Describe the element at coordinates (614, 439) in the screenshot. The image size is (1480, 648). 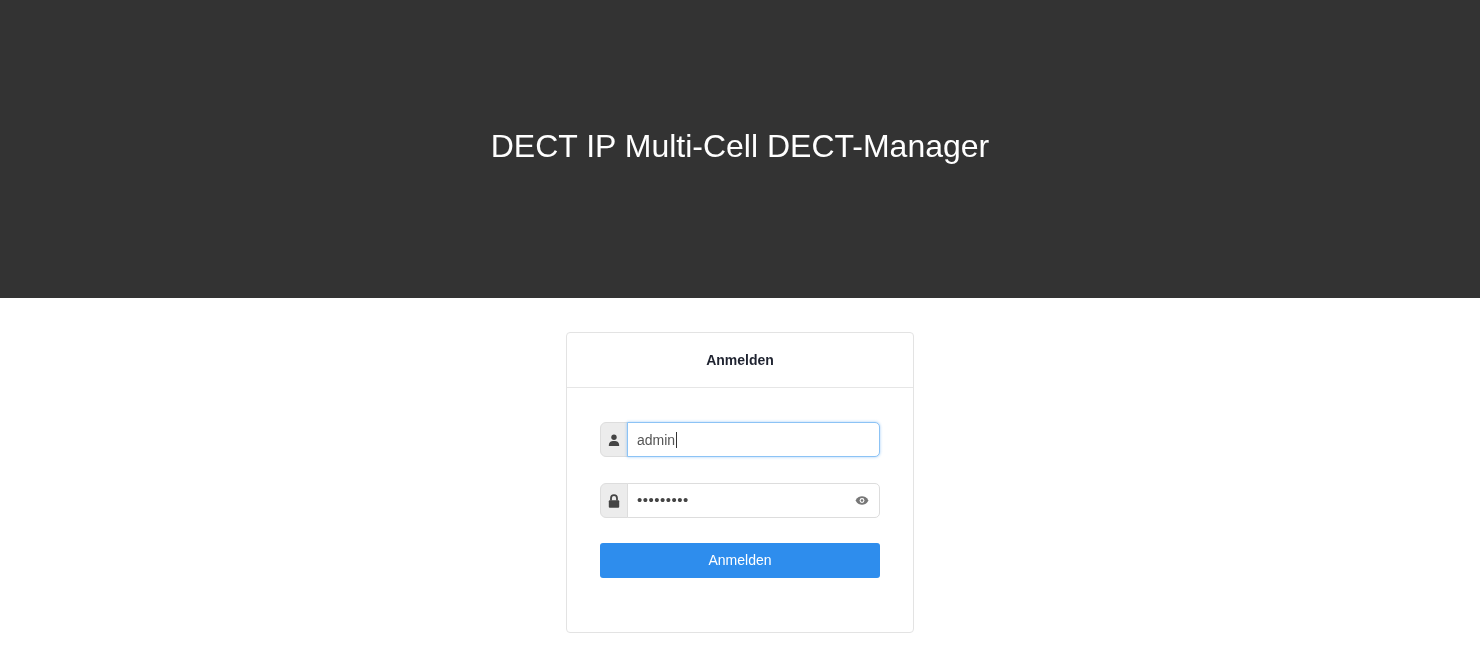
I see `user-icon` at that location.